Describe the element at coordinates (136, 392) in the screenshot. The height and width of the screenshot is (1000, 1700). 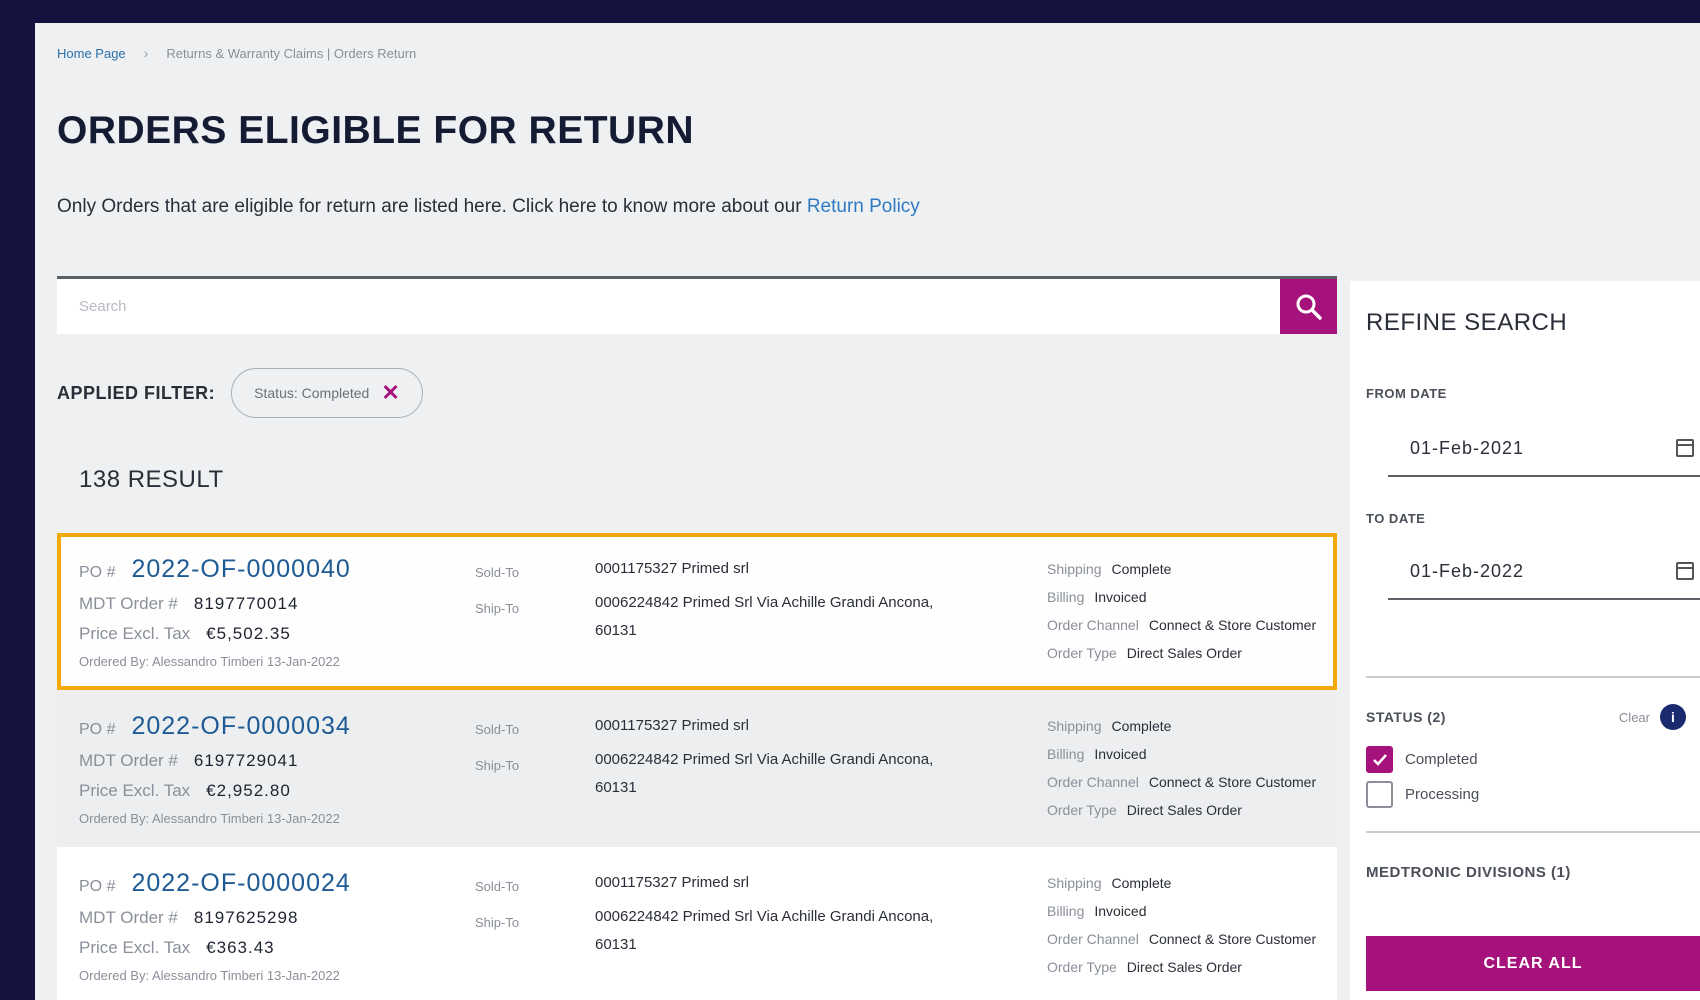
I see `applied-filter-label: APPLIED FILTER:` at that location.